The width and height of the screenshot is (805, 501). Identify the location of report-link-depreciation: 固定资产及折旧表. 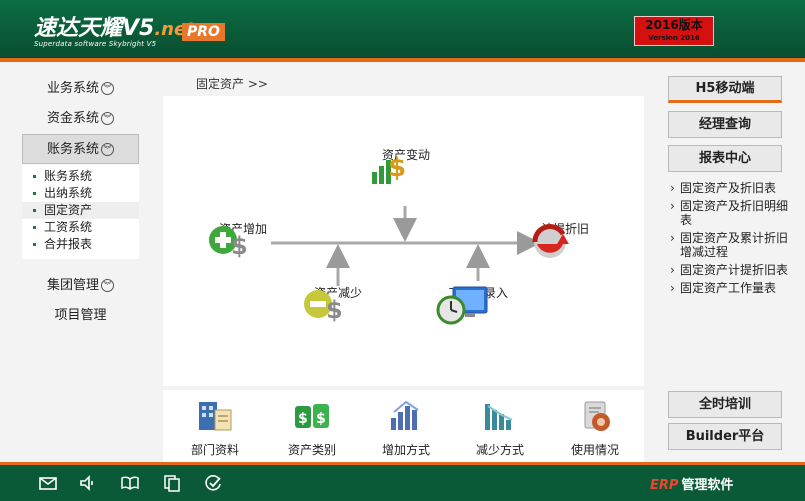
(730, 188).